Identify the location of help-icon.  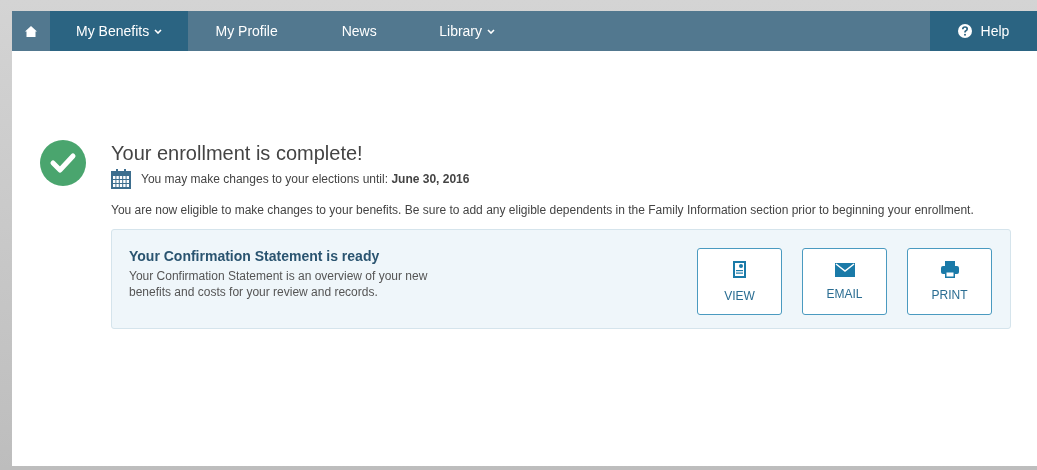
(964, 31).